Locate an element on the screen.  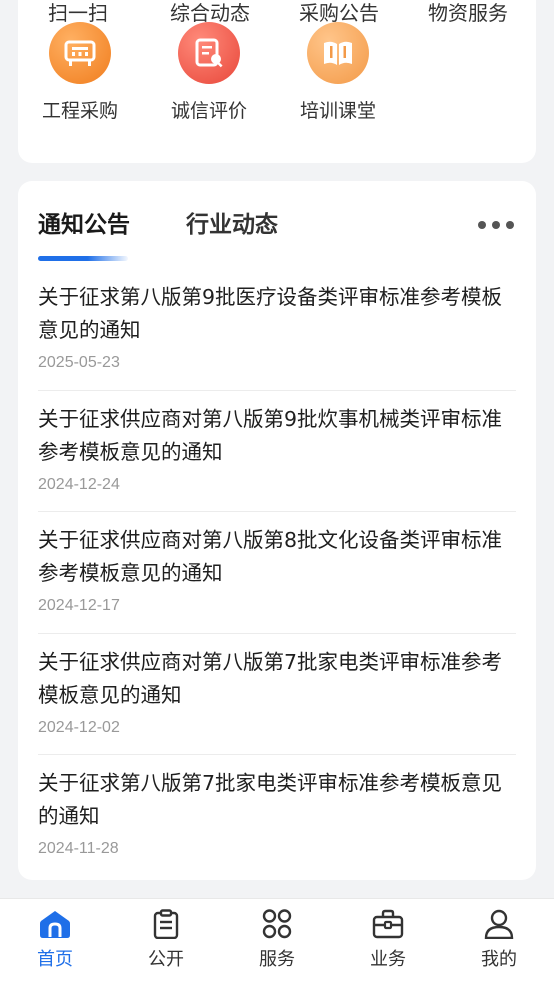
tab-label: 我的 is located at coordinates (499, 959).